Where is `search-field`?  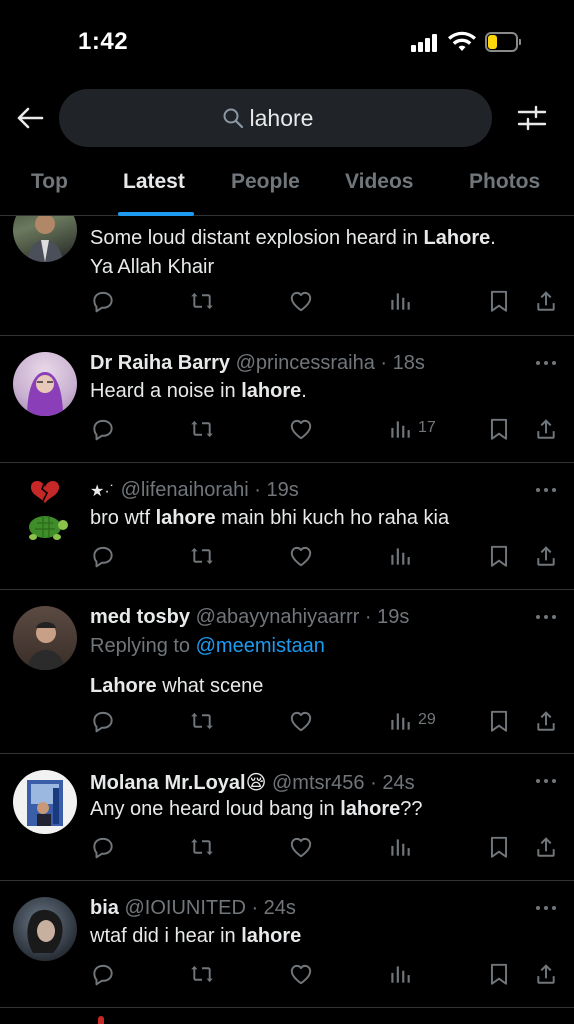 search-field is located at coordinates (275, 118).